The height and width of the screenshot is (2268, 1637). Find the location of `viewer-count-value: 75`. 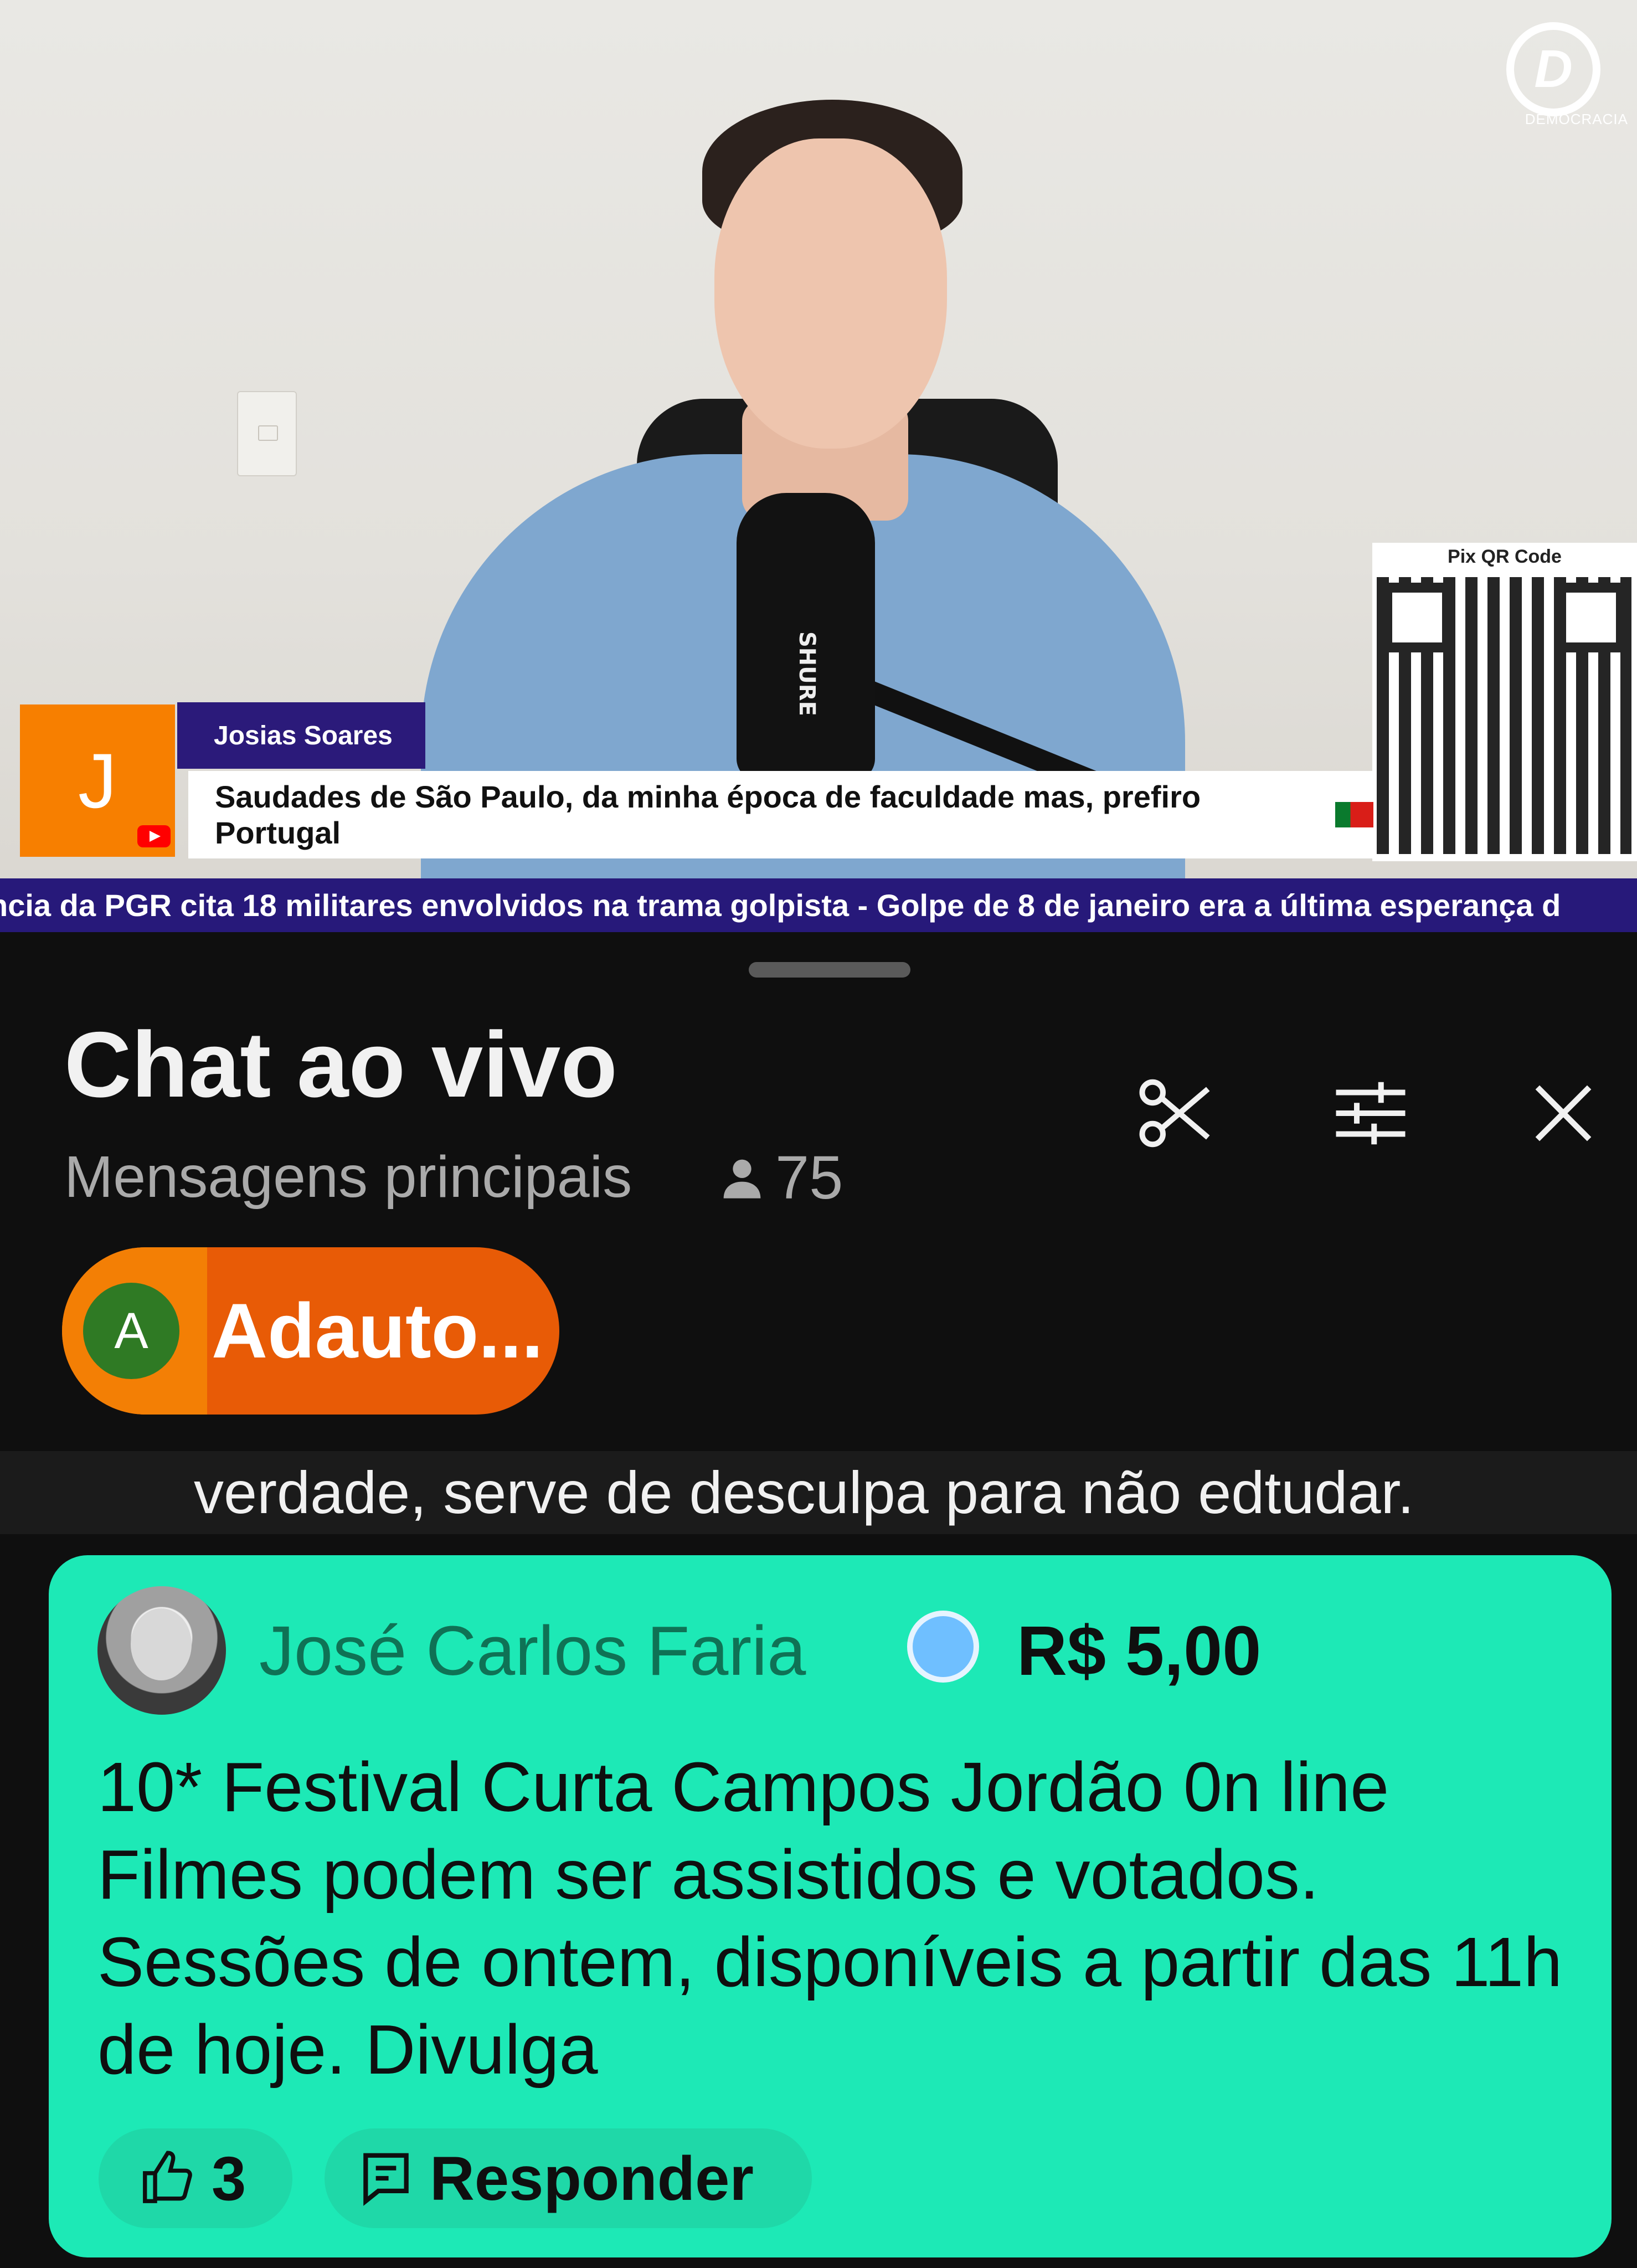

viewer-count-value: 75 is located at coordinates (809, 1178).